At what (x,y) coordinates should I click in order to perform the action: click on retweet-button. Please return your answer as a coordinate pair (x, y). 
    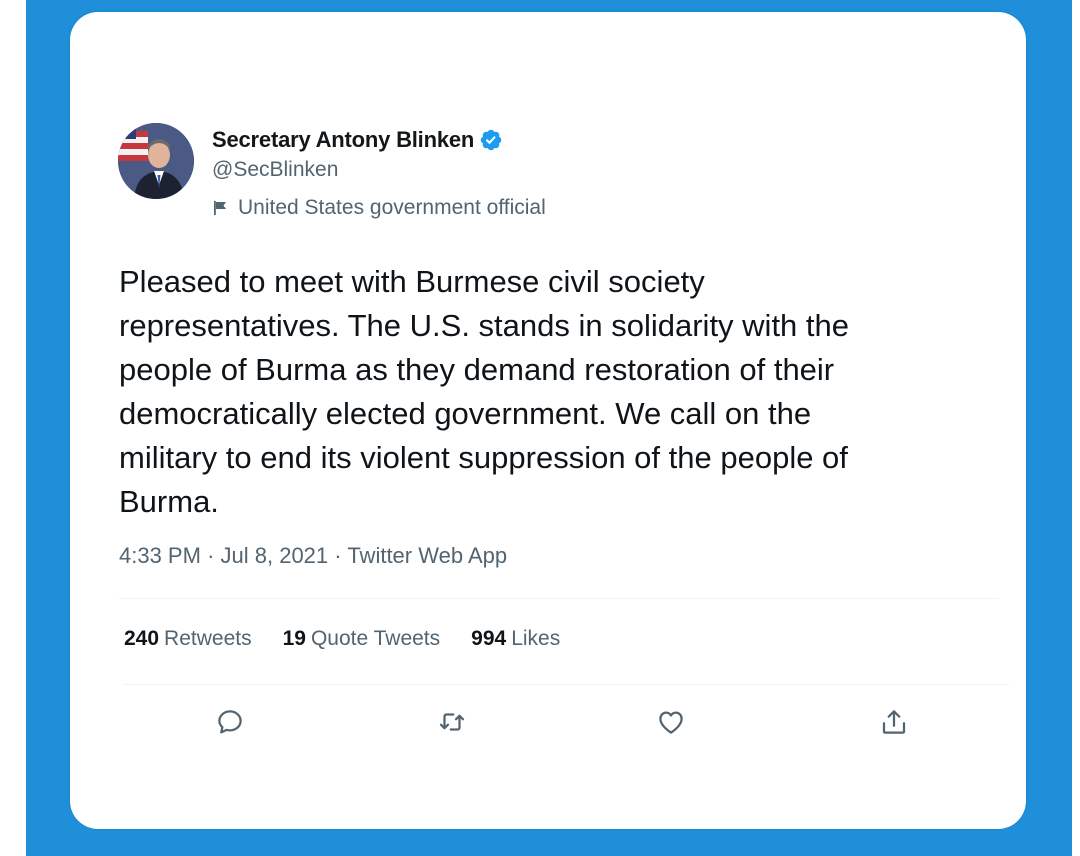
    Looking at the image, I should click on (452, 722).